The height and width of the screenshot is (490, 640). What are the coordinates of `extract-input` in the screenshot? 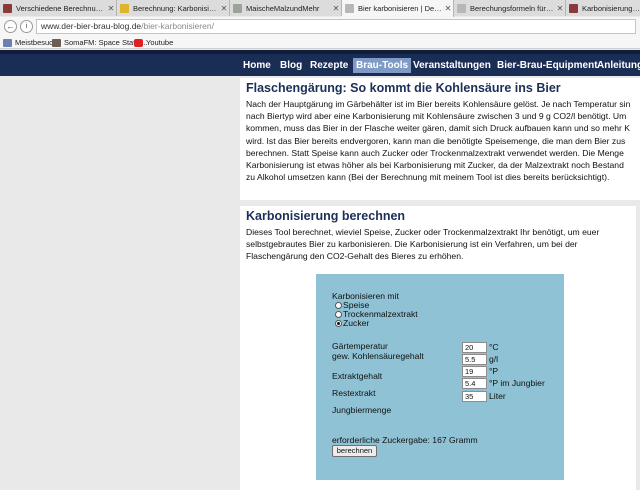 It's located at (474, 371).